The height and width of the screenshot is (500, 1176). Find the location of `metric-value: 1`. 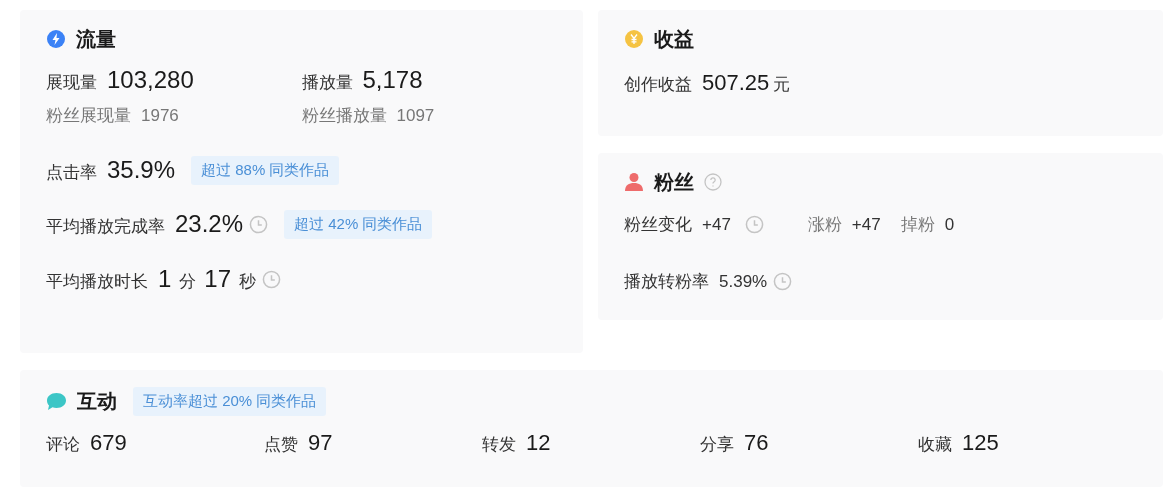

metric-value: 1 is located at coordinates (165, 279).